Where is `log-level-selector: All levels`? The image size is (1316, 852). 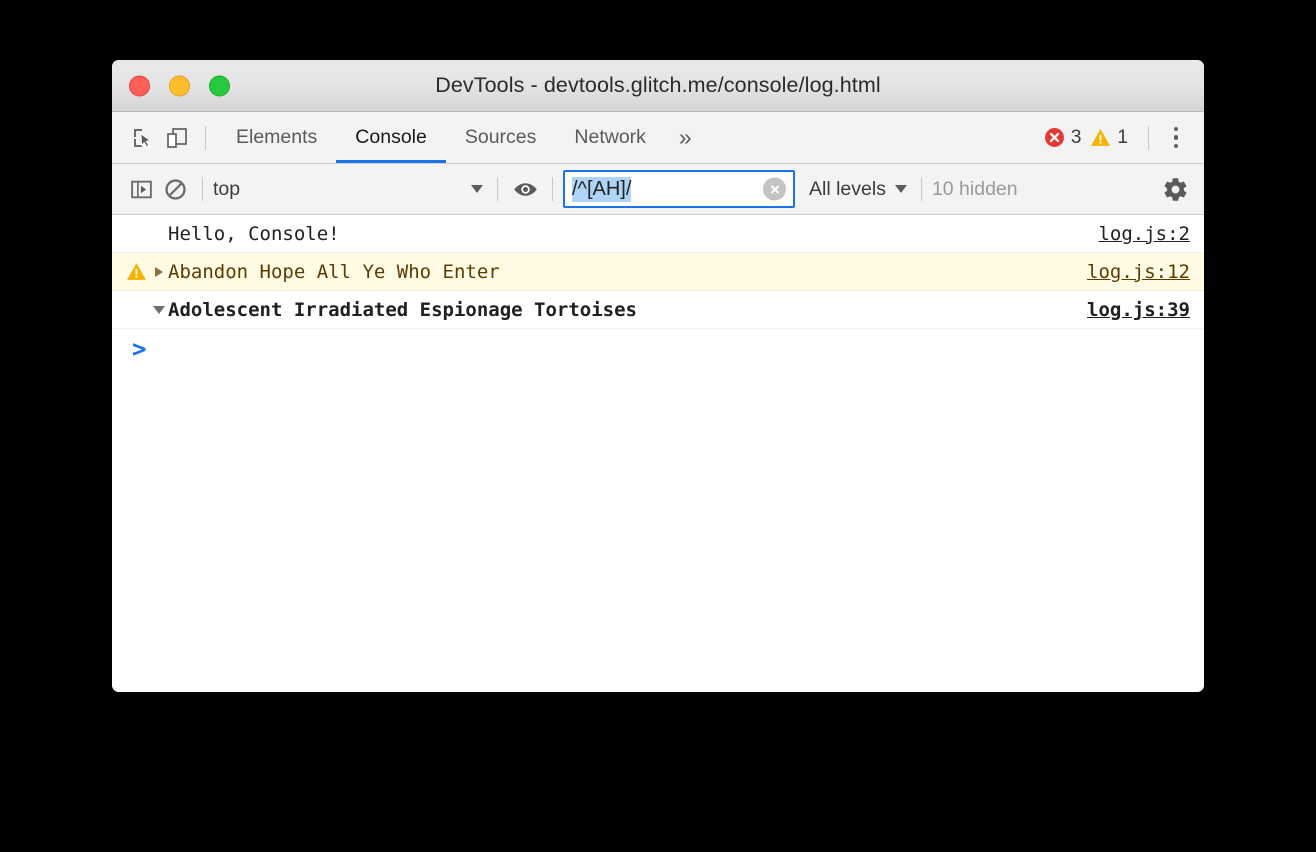
log-level-selector: All levels is located at coordinates (860, 189).